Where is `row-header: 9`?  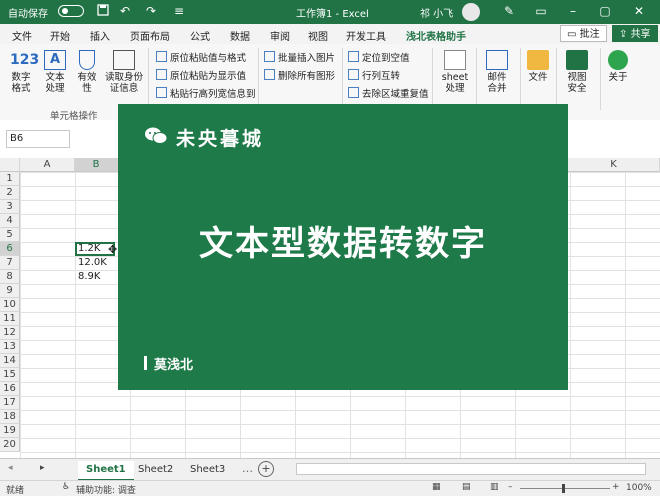
row-header: 9 is located at coordinates (10, 291).